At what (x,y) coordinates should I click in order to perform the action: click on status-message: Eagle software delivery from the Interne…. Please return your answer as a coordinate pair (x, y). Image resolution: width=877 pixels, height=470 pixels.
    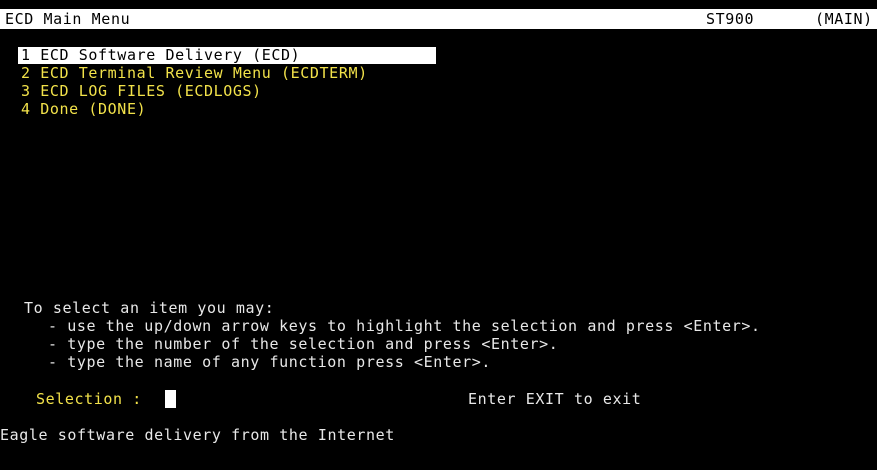
    Looking at the image, I should click on (197, 435).